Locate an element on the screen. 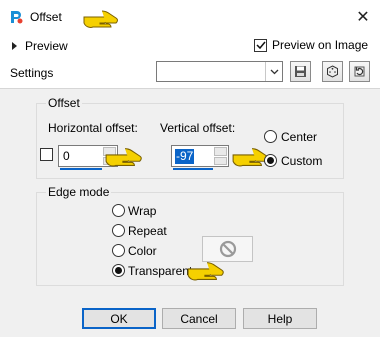  offset-group-label: Offset is located at coordinates (64, 103).